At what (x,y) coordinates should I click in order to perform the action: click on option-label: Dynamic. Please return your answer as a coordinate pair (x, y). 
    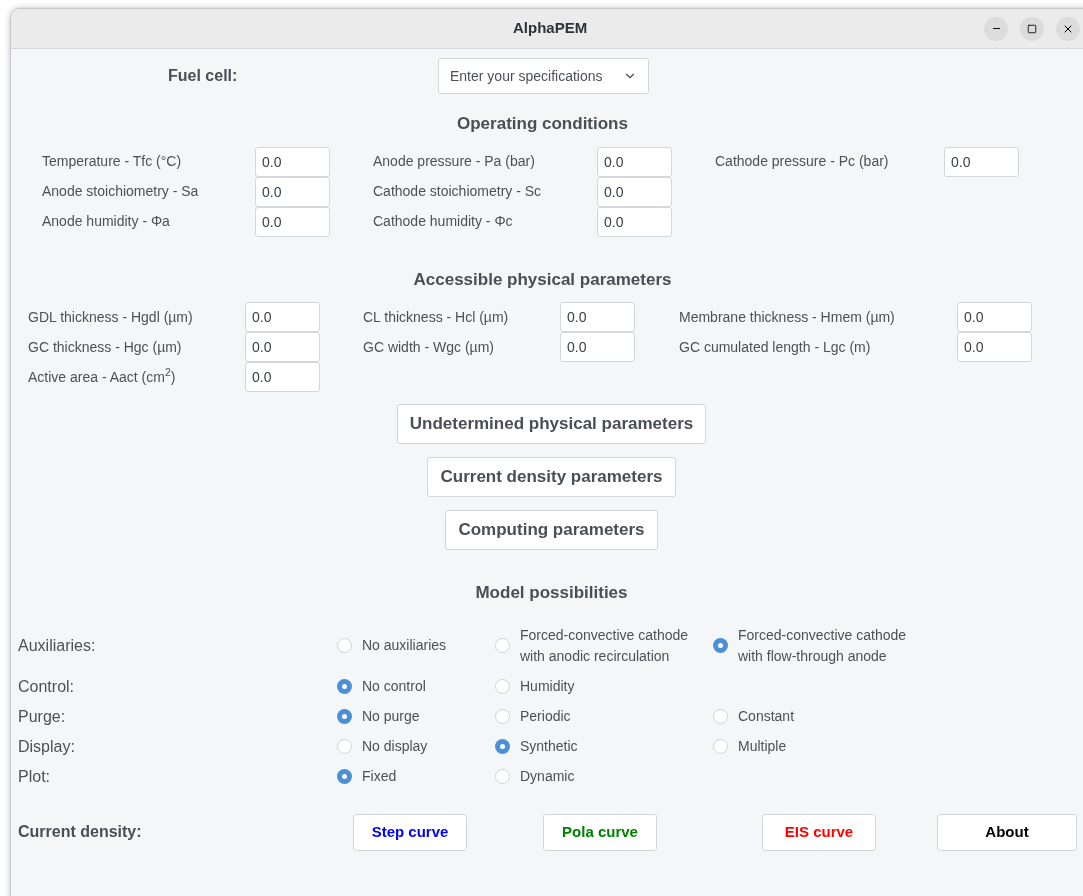
    Looking at the image, I should click on (547, 776).